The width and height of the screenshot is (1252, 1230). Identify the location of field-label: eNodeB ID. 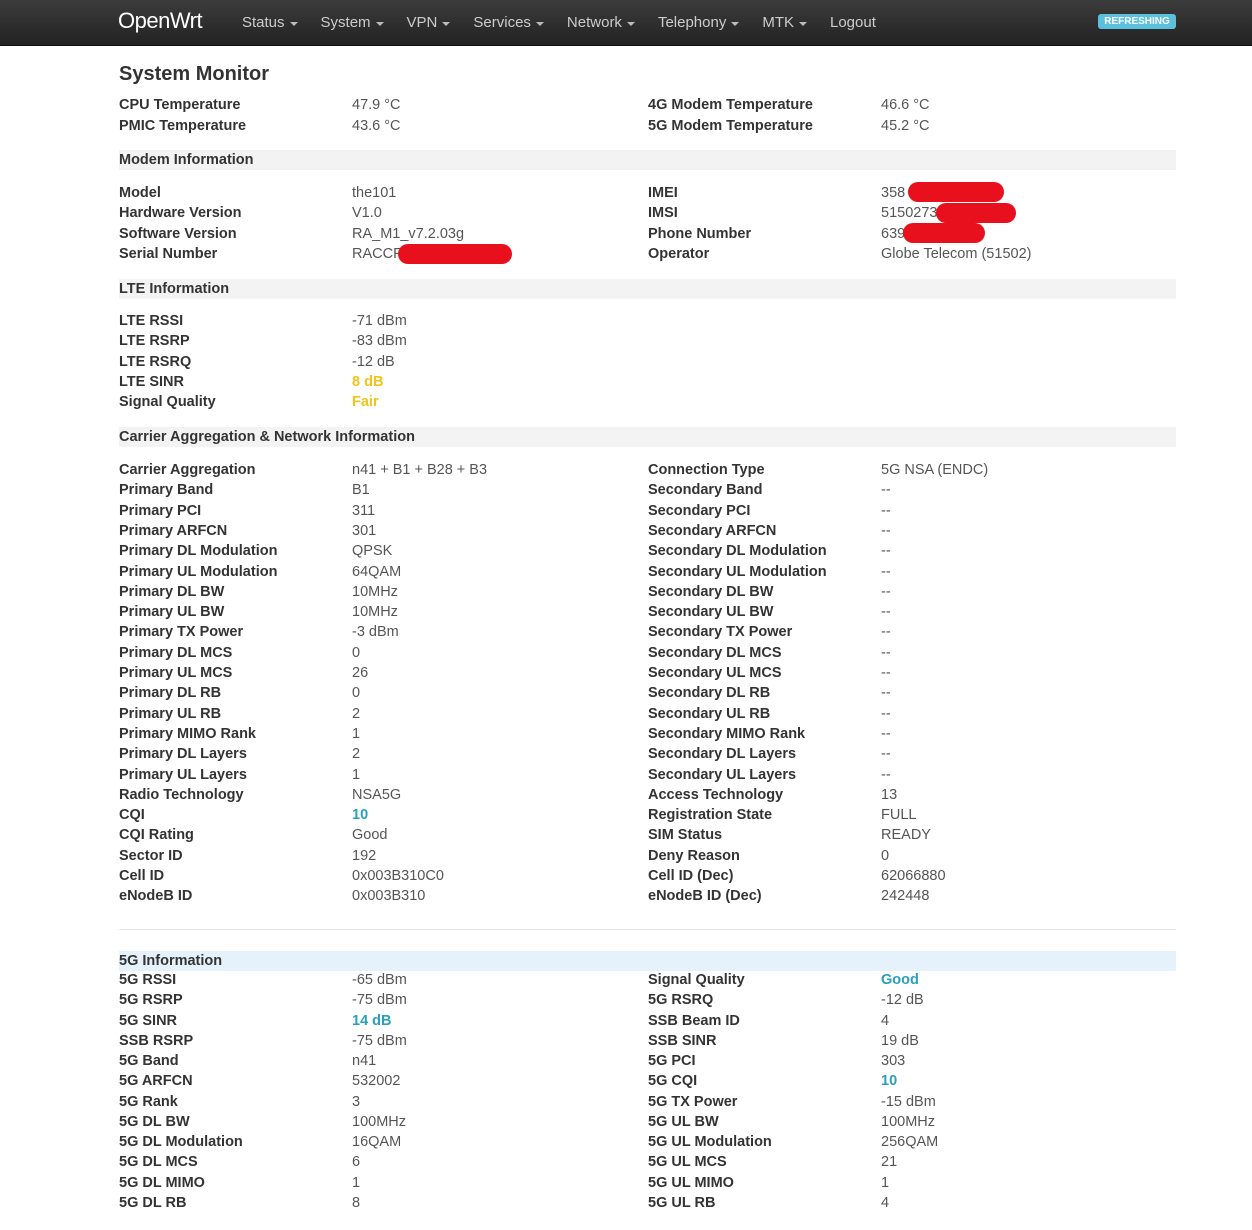
(156, 896).